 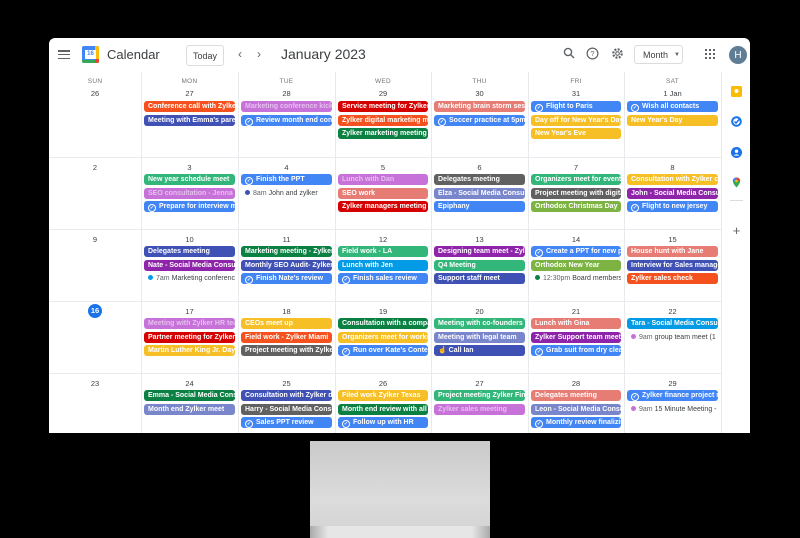 What do you see at coordinates (189, 323) in the screenshot?
I see `event-chip: Meeting with Zylker HR team` at bounding box center [189, 323].